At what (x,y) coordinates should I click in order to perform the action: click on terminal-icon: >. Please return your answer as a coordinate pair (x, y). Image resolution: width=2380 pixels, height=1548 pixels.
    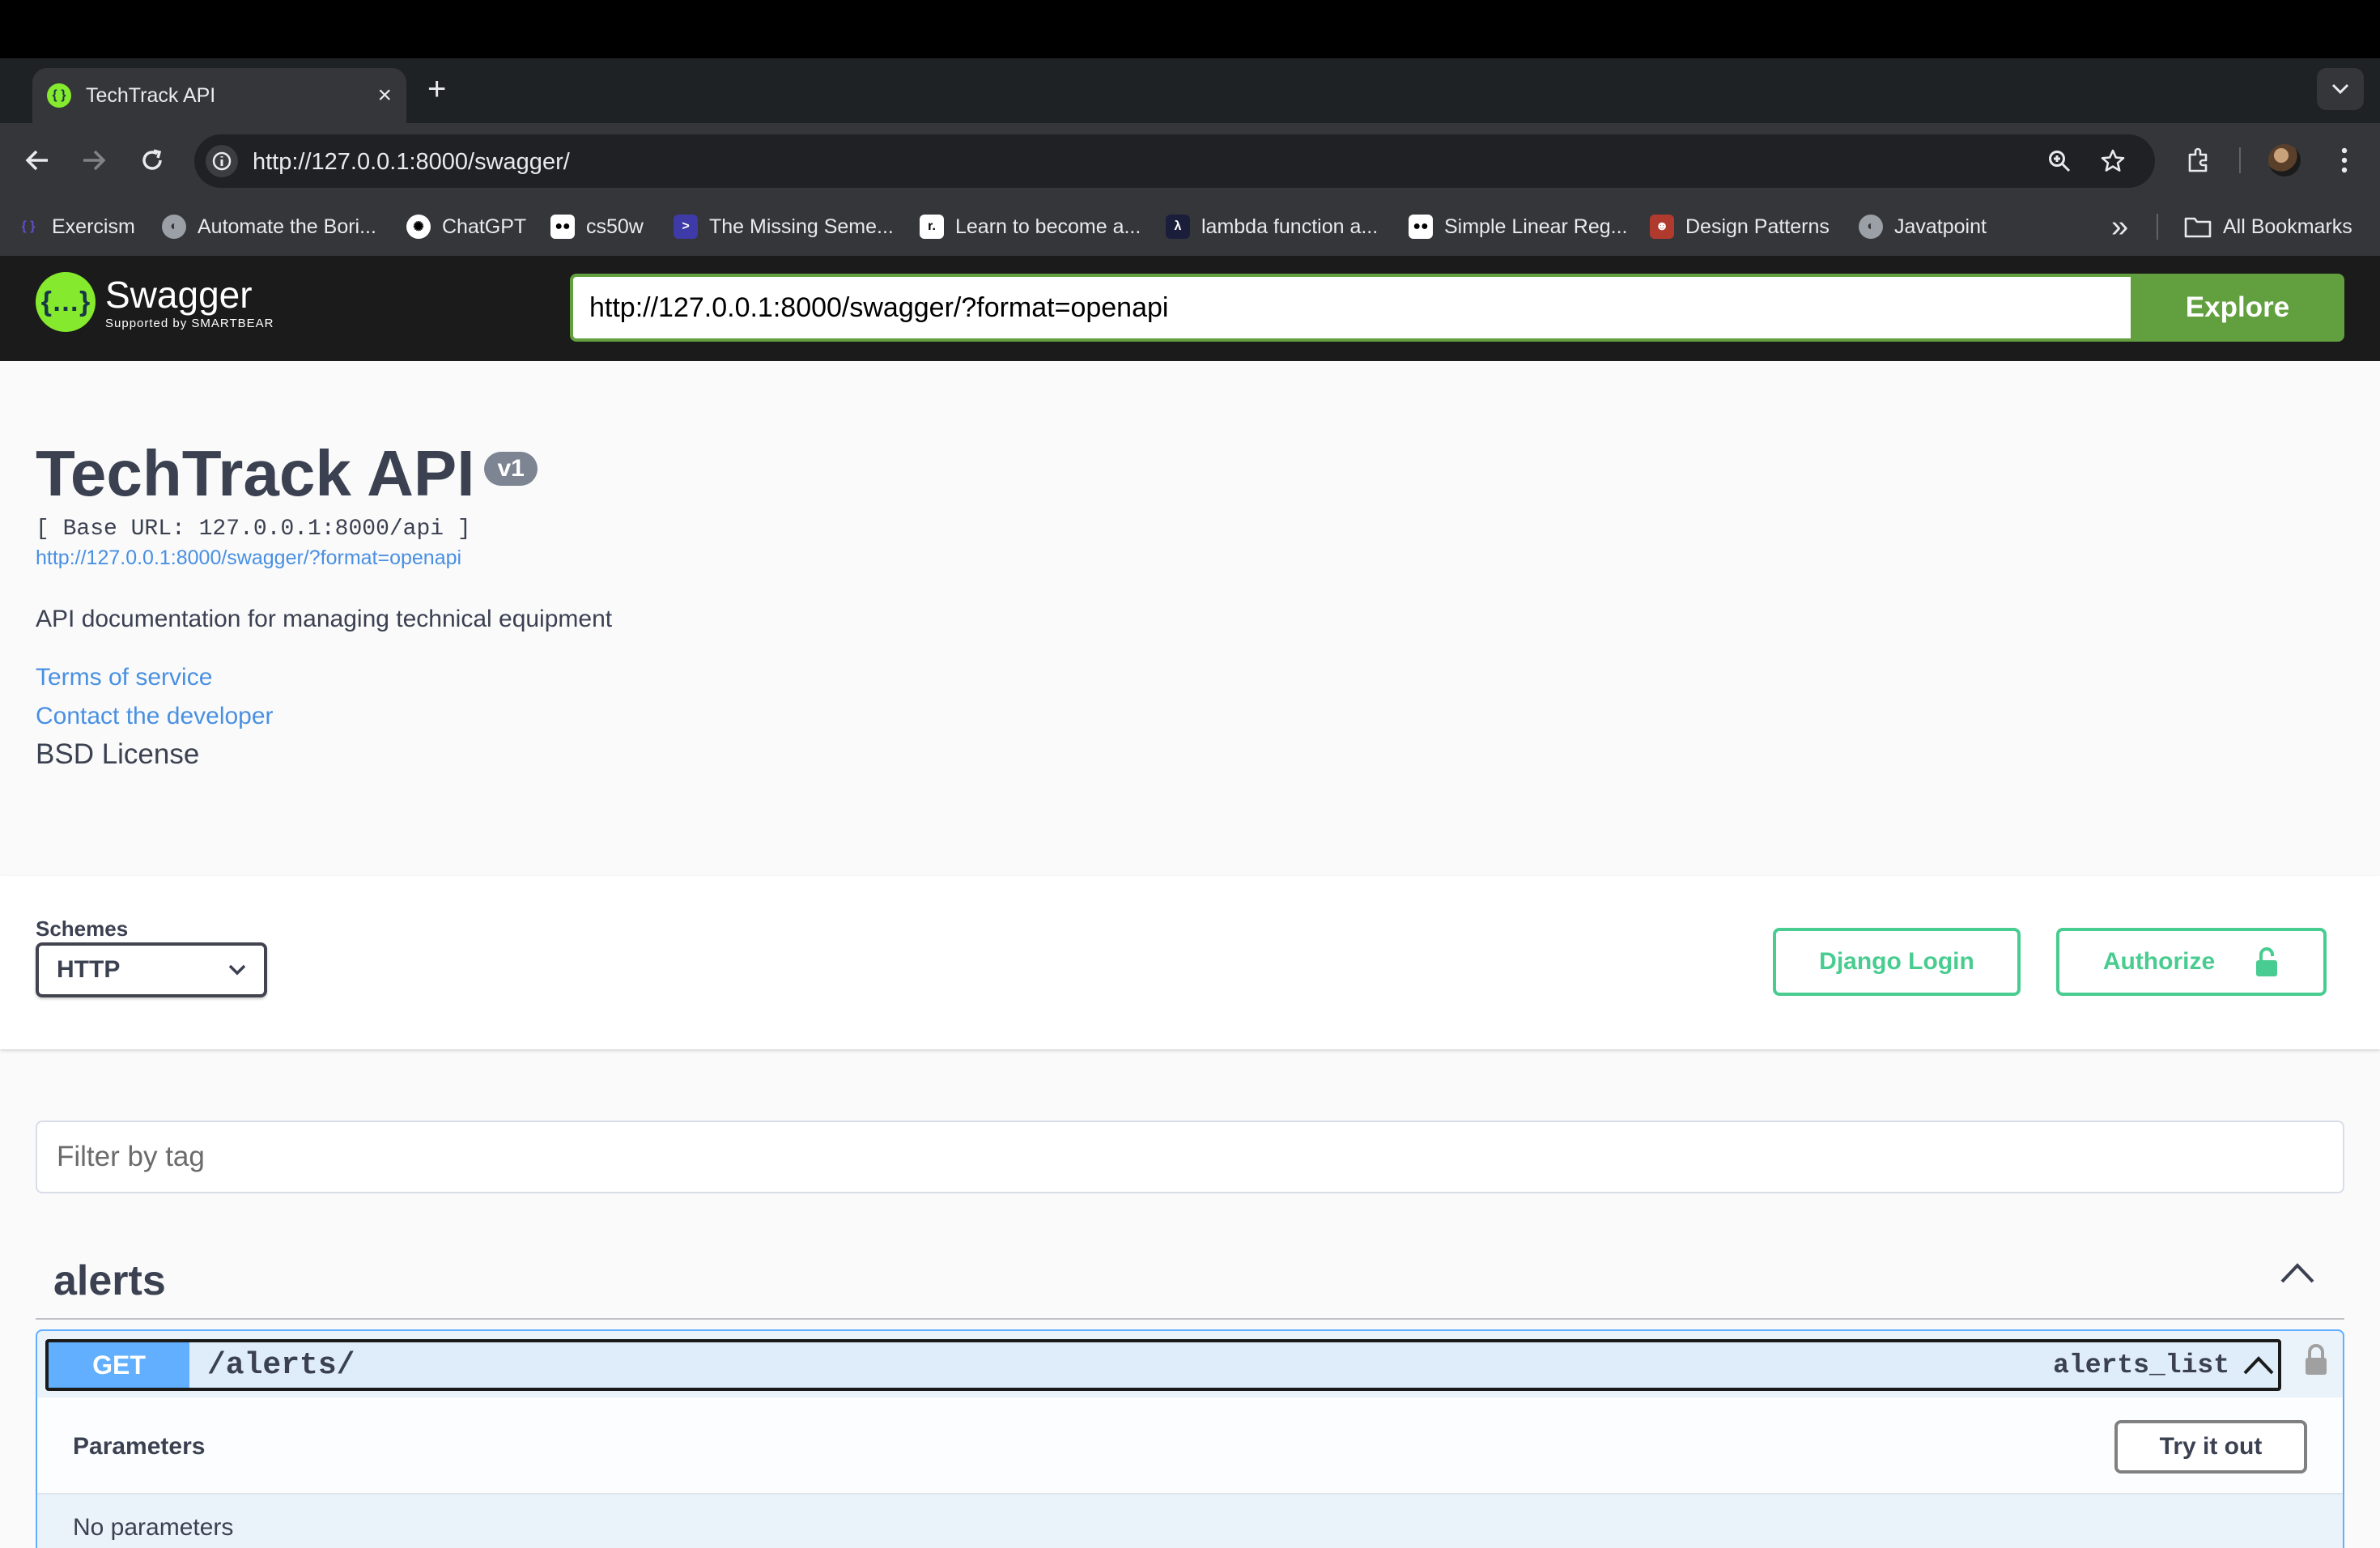
    Looking at the image, I should click on (686, 227).